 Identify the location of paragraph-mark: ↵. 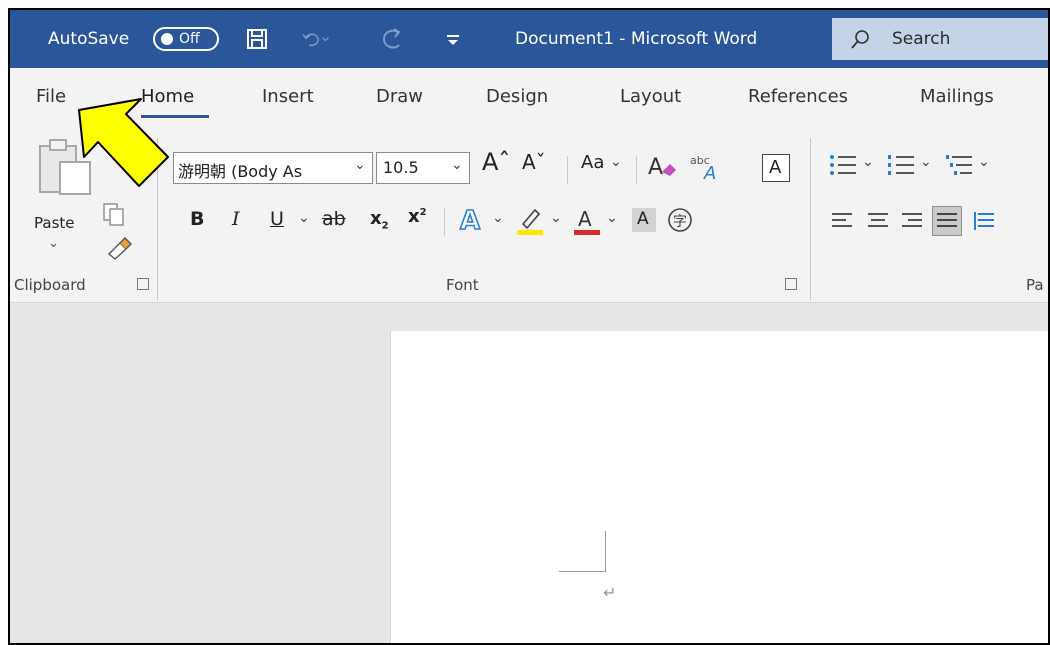
(610, 592).